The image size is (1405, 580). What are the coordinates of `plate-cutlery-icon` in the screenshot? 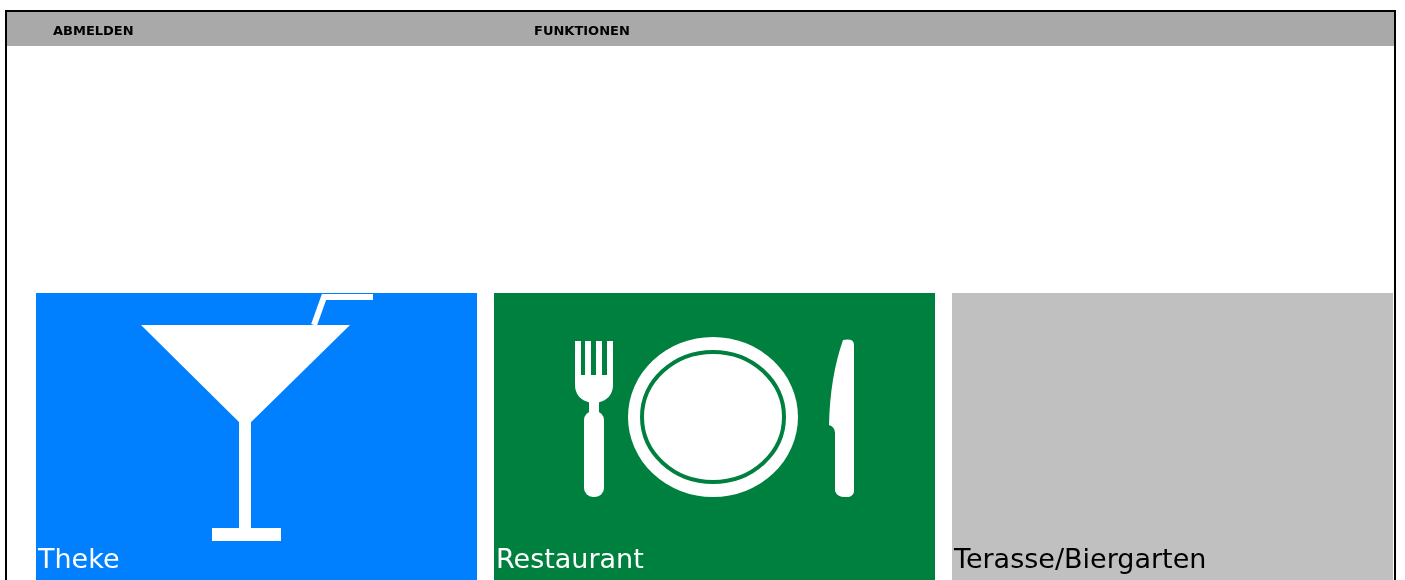 It's located at (715, 418).